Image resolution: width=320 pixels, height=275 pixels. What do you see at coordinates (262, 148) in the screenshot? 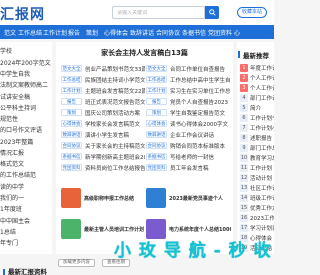
I see `rank-title: 部门工作总` at bounding box center [262, 148].